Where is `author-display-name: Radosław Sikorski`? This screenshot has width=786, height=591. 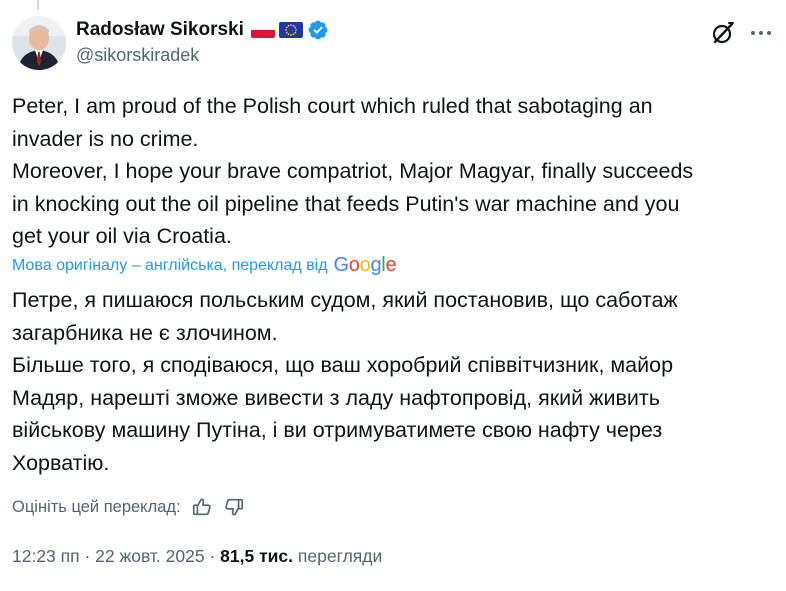
author-display-name: Radosław Sikorski is located at coordinates (160, 30).